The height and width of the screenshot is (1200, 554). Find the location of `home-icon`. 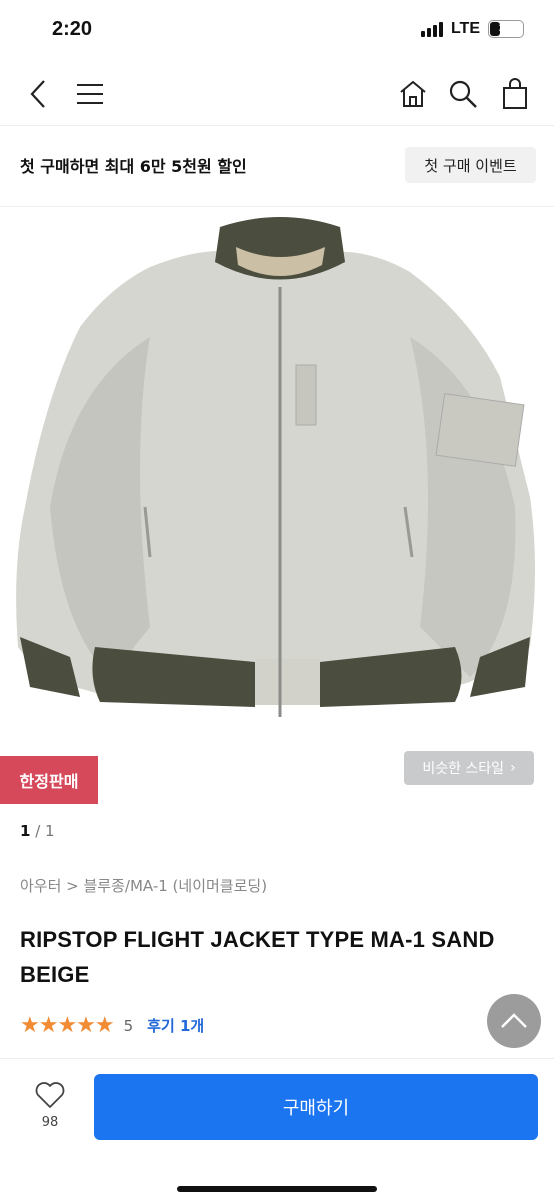

home-icon is located at coordinates (413, 94).